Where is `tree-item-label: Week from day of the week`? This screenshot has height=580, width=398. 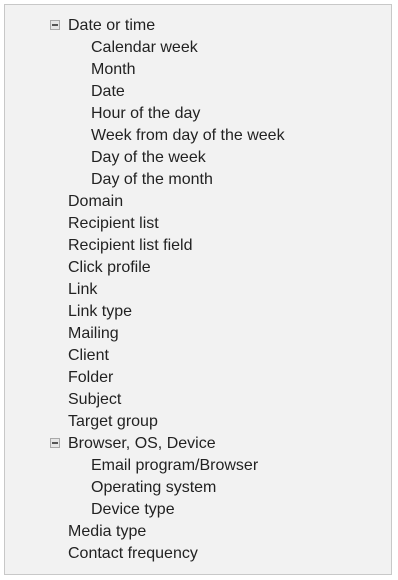
tree-item-label: Week from day of the week is located at coordinates (188, 135).